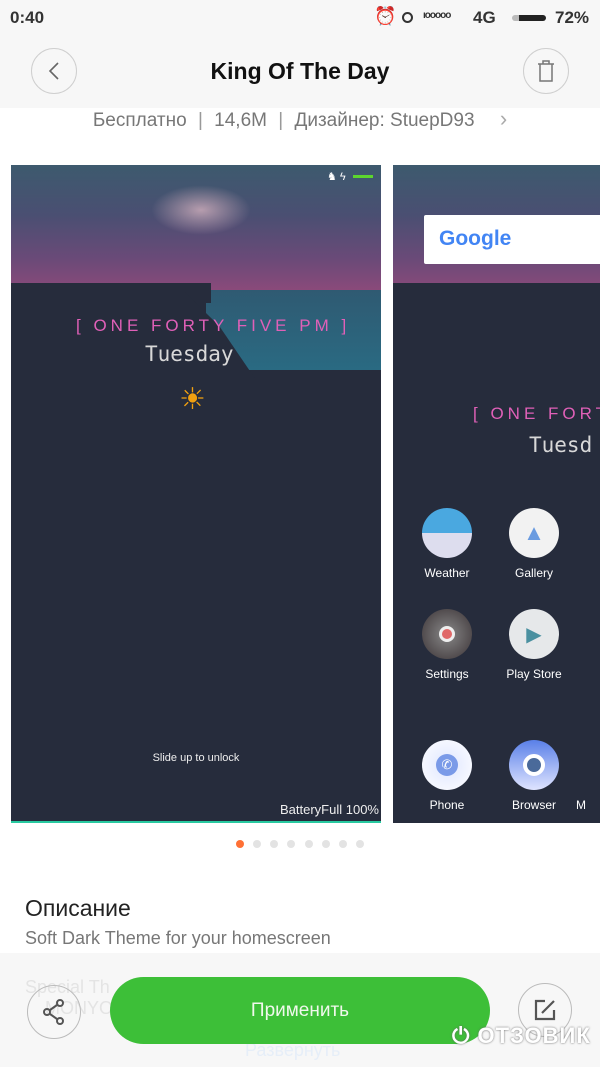 The image size is (600, 1067). Describe the element at coordinates (240, 844) in the screenshot. I see `pager-dot-active` at that location.